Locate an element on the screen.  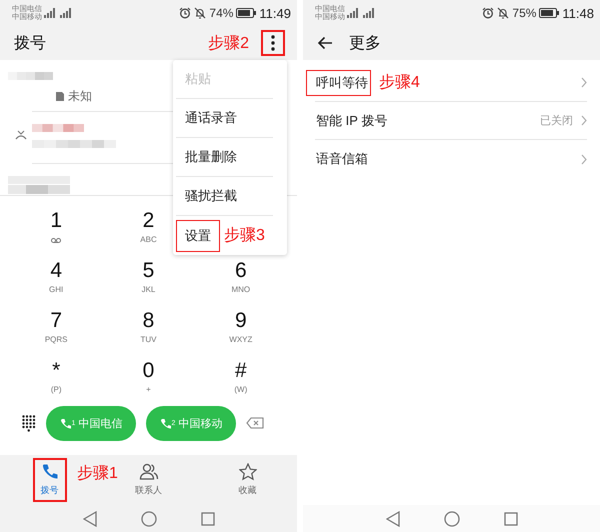
more-vertical-icon is located at coordinates (273, 43).